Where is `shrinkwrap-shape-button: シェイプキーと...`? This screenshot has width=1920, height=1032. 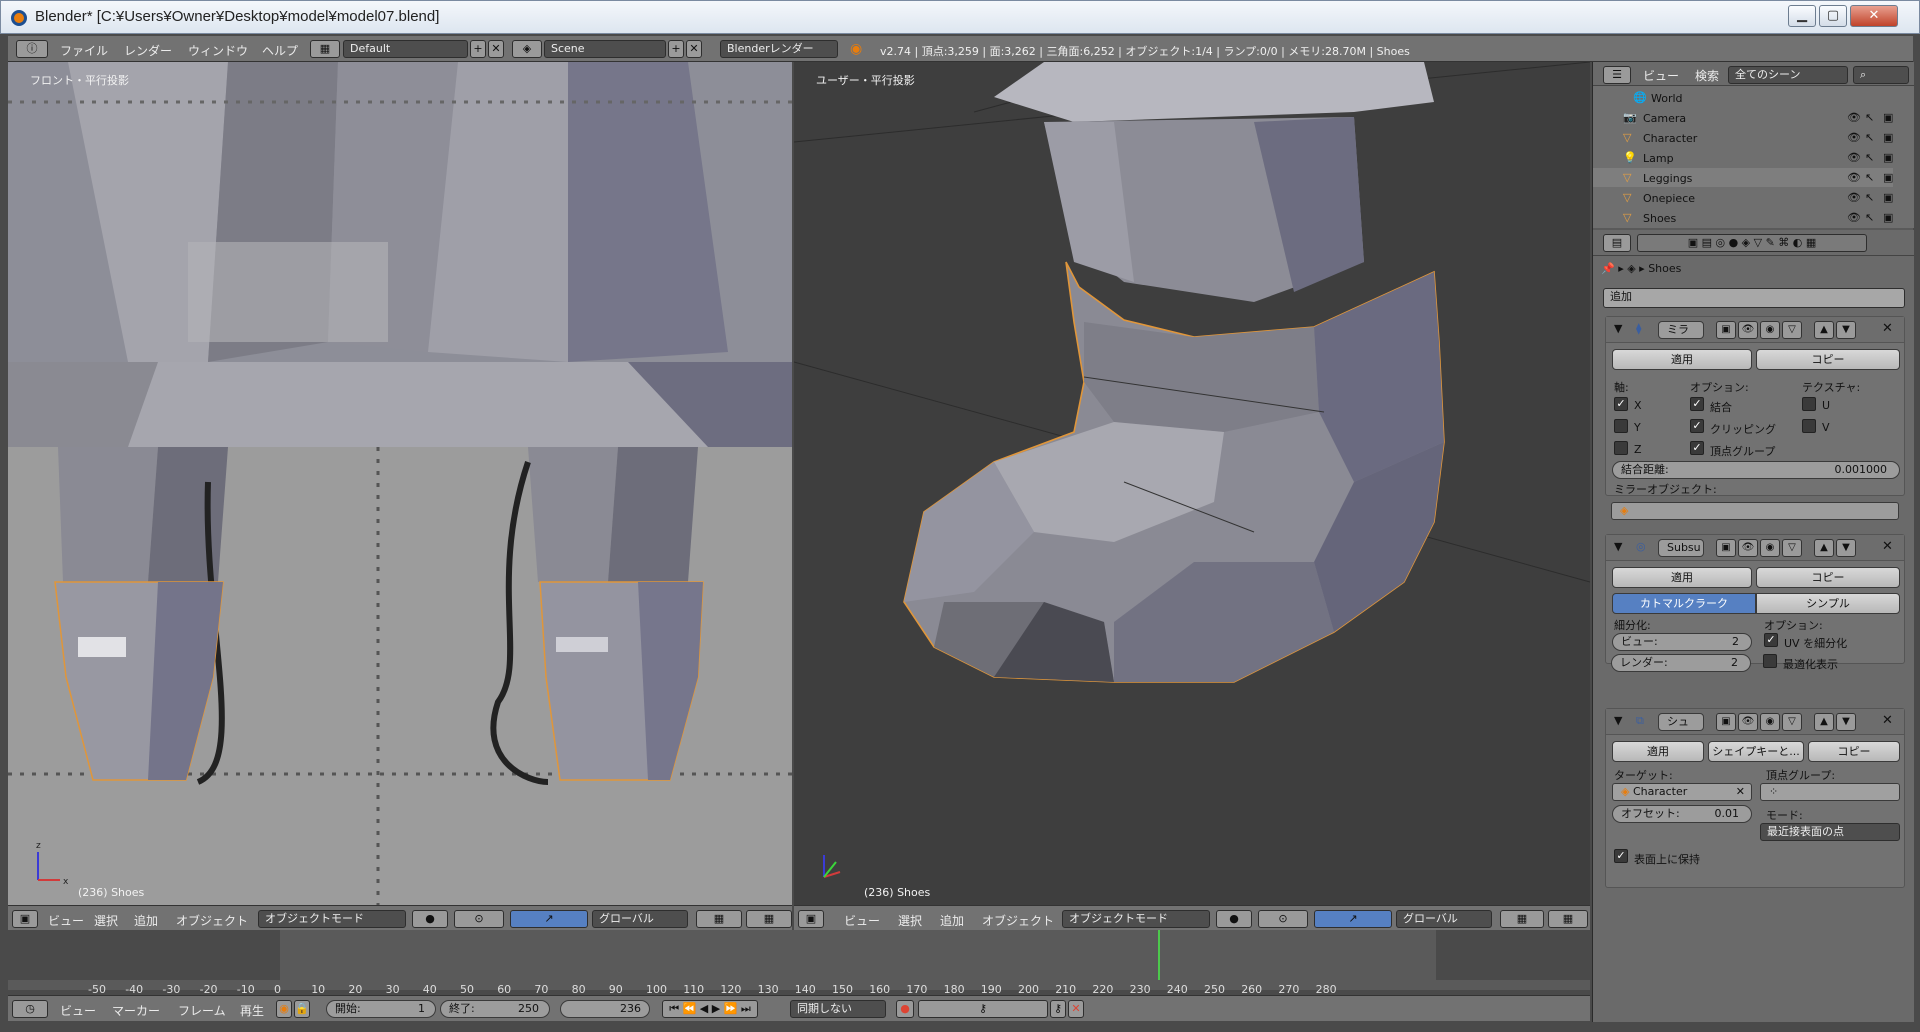 shrinkwrap-shape-button: シェイプキーと... is located at coordinates (1756, 751).